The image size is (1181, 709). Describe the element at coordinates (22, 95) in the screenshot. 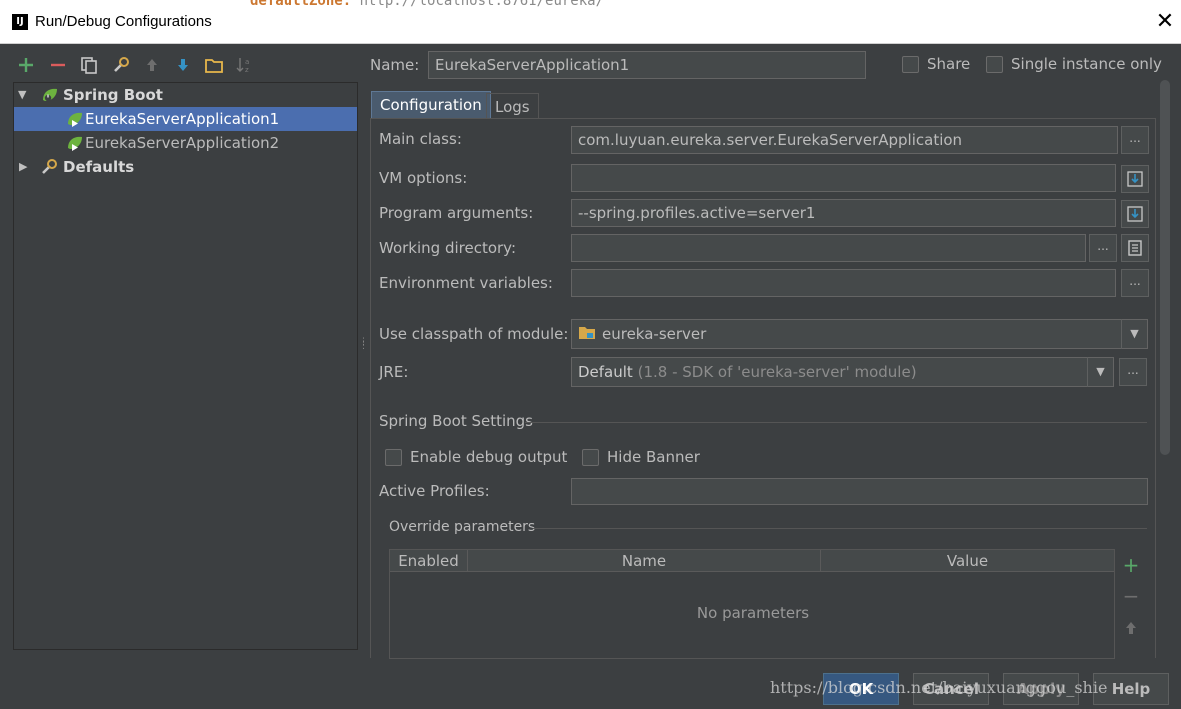

I see `expand-arrow-icon: ▼` at that location.